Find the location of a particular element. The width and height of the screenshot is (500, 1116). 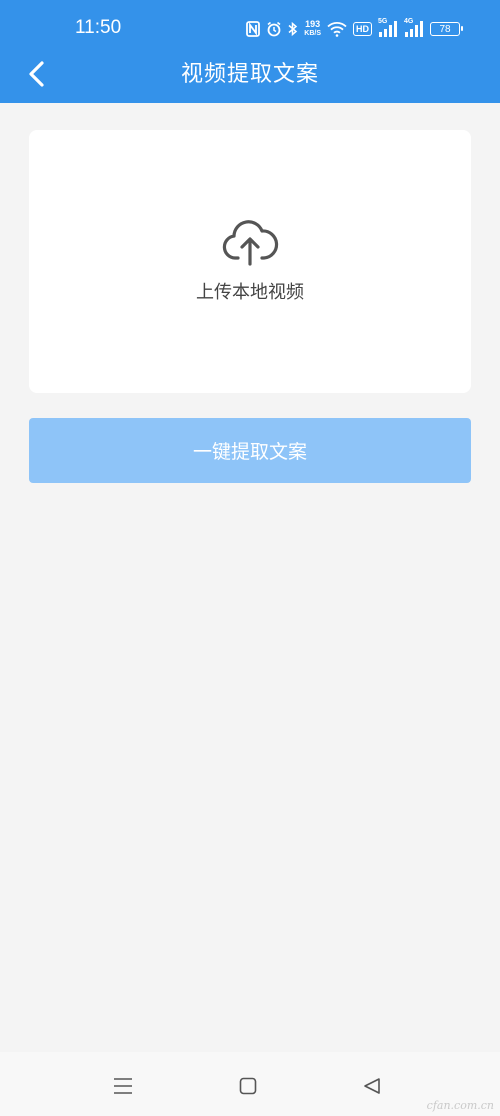

page-title: 视频提取文案 is located at coordinates (249, 74).